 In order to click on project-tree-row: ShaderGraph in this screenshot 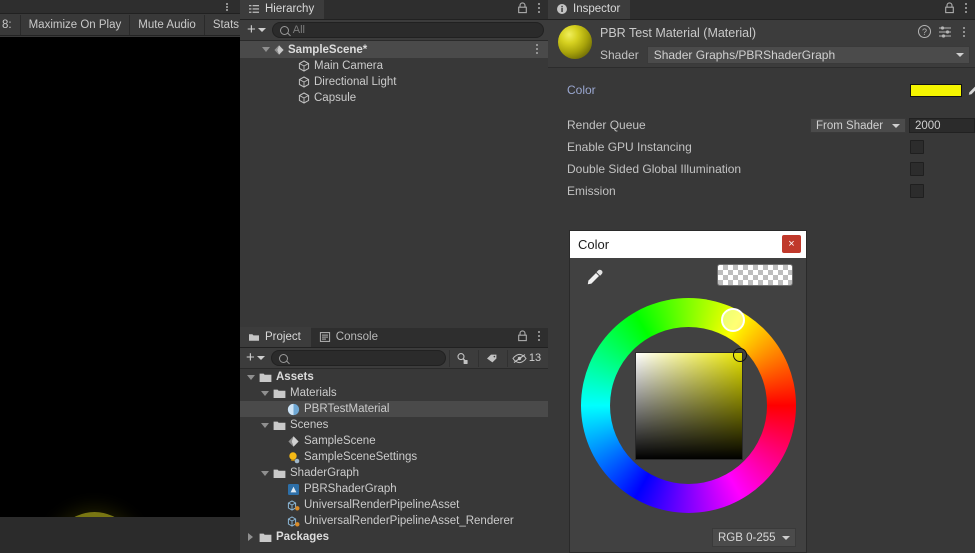, I will do `click(394, 473)`.